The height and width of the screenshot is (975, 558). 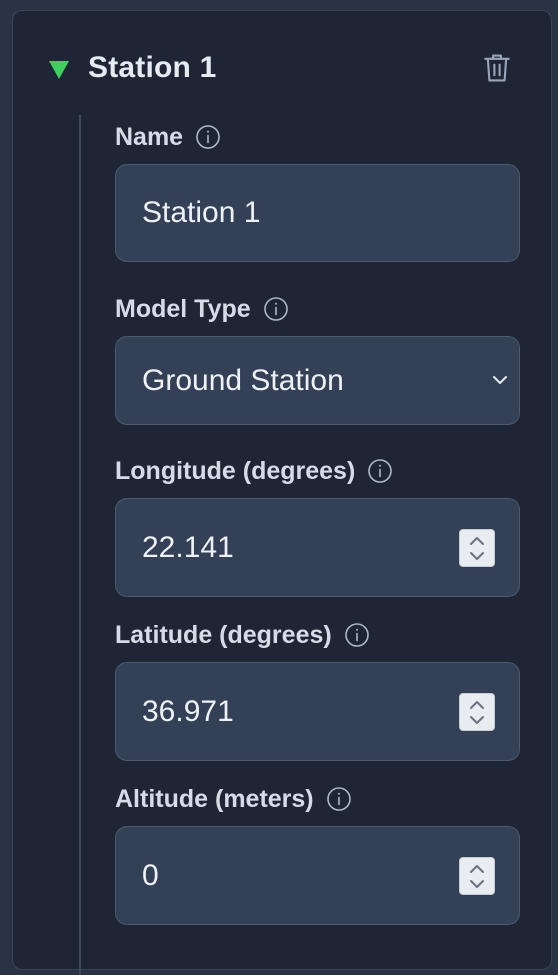 What do you see at coordinates (80, 545) in the screenshot?
I see `tree-rail` at bounding box center [80, 545].